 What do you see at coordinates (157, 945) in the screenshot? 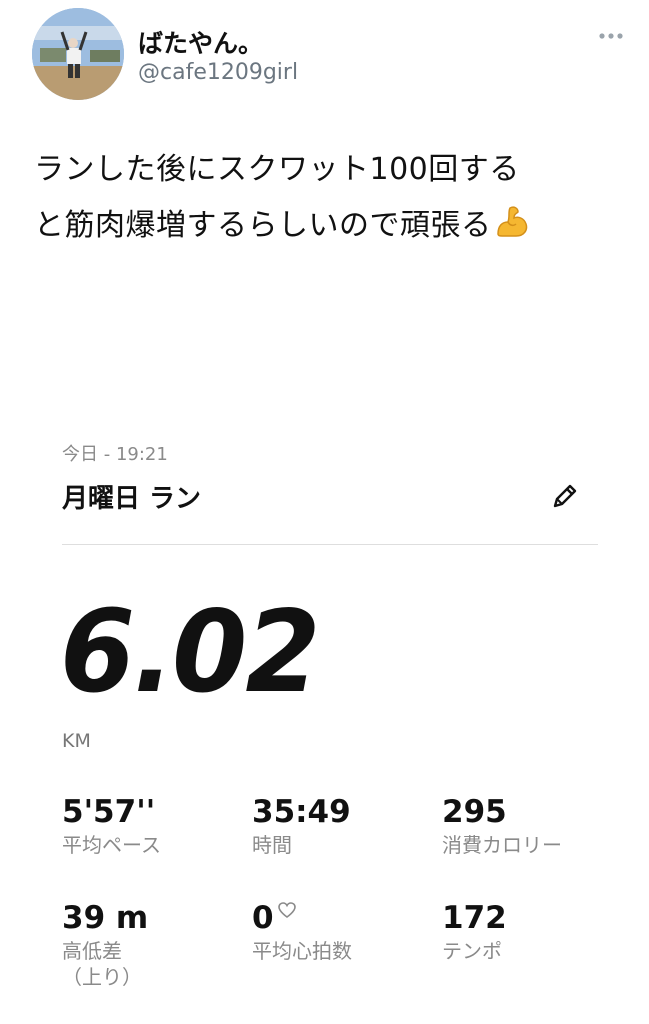
I see `stat-elevation-gain: 39 m 高低差 （上り）` at bounding box center [157, 945].